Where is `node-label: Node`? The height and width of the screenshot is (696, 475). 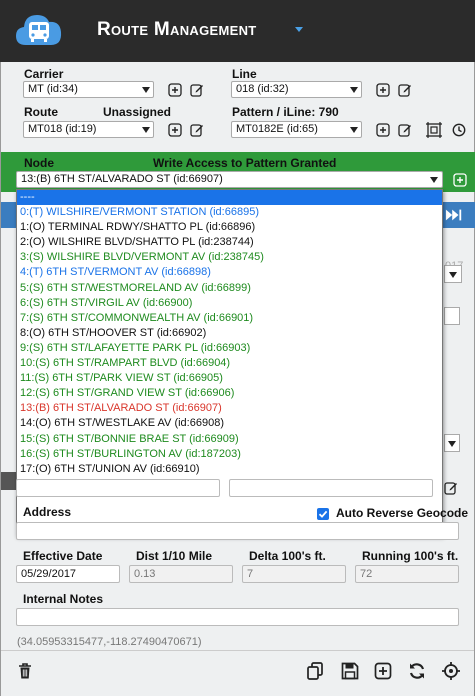 node-label: Node is located at coordinates (39, 163).